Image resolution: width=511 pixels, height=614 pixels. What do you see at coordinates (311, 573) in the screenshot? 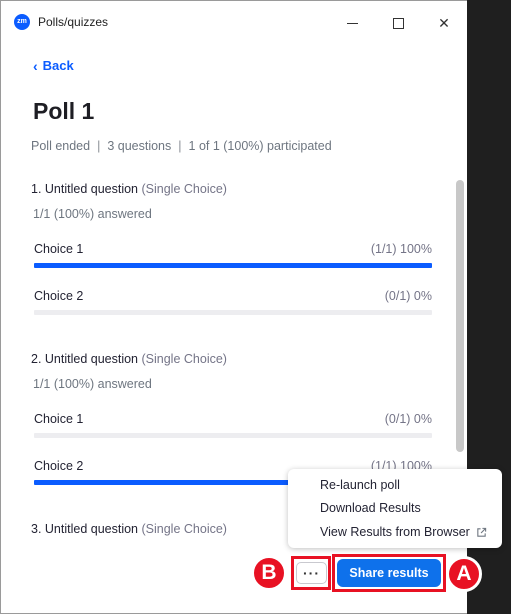
I see `highlight-box-b` at bounding box center [311, 573].